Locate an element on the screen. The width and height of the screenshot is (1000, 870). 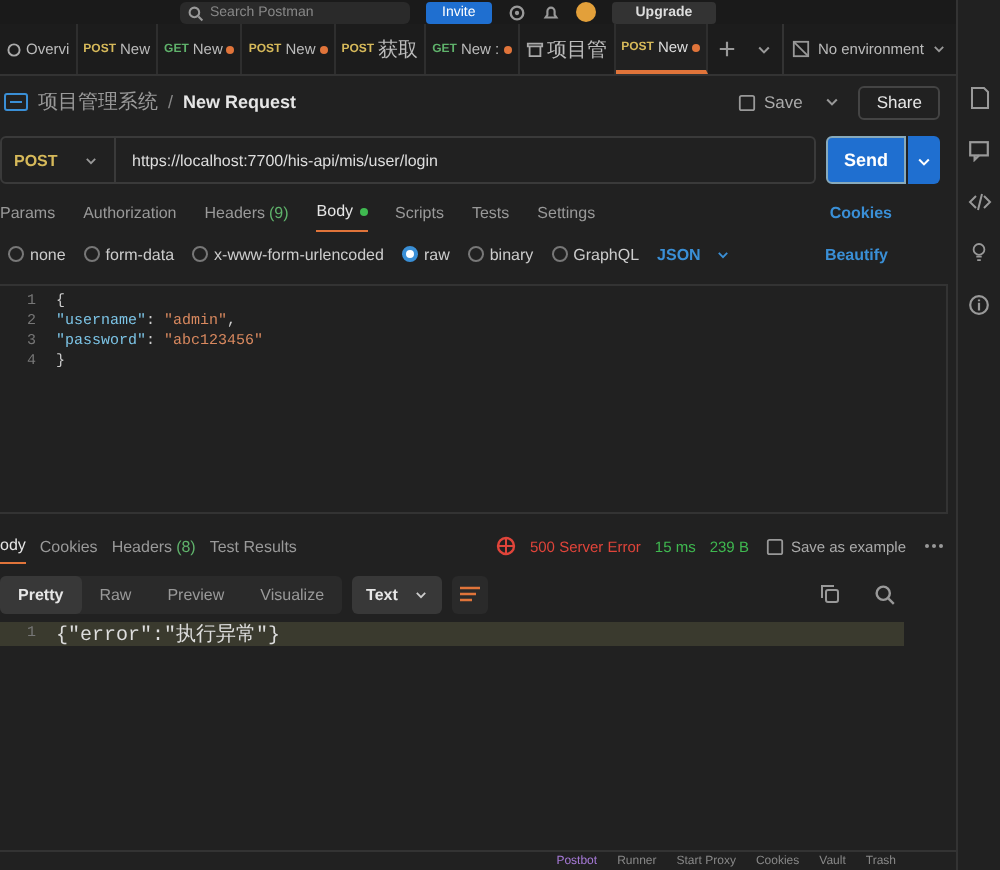
response-tab: ody is located at coordinates (13, 546).